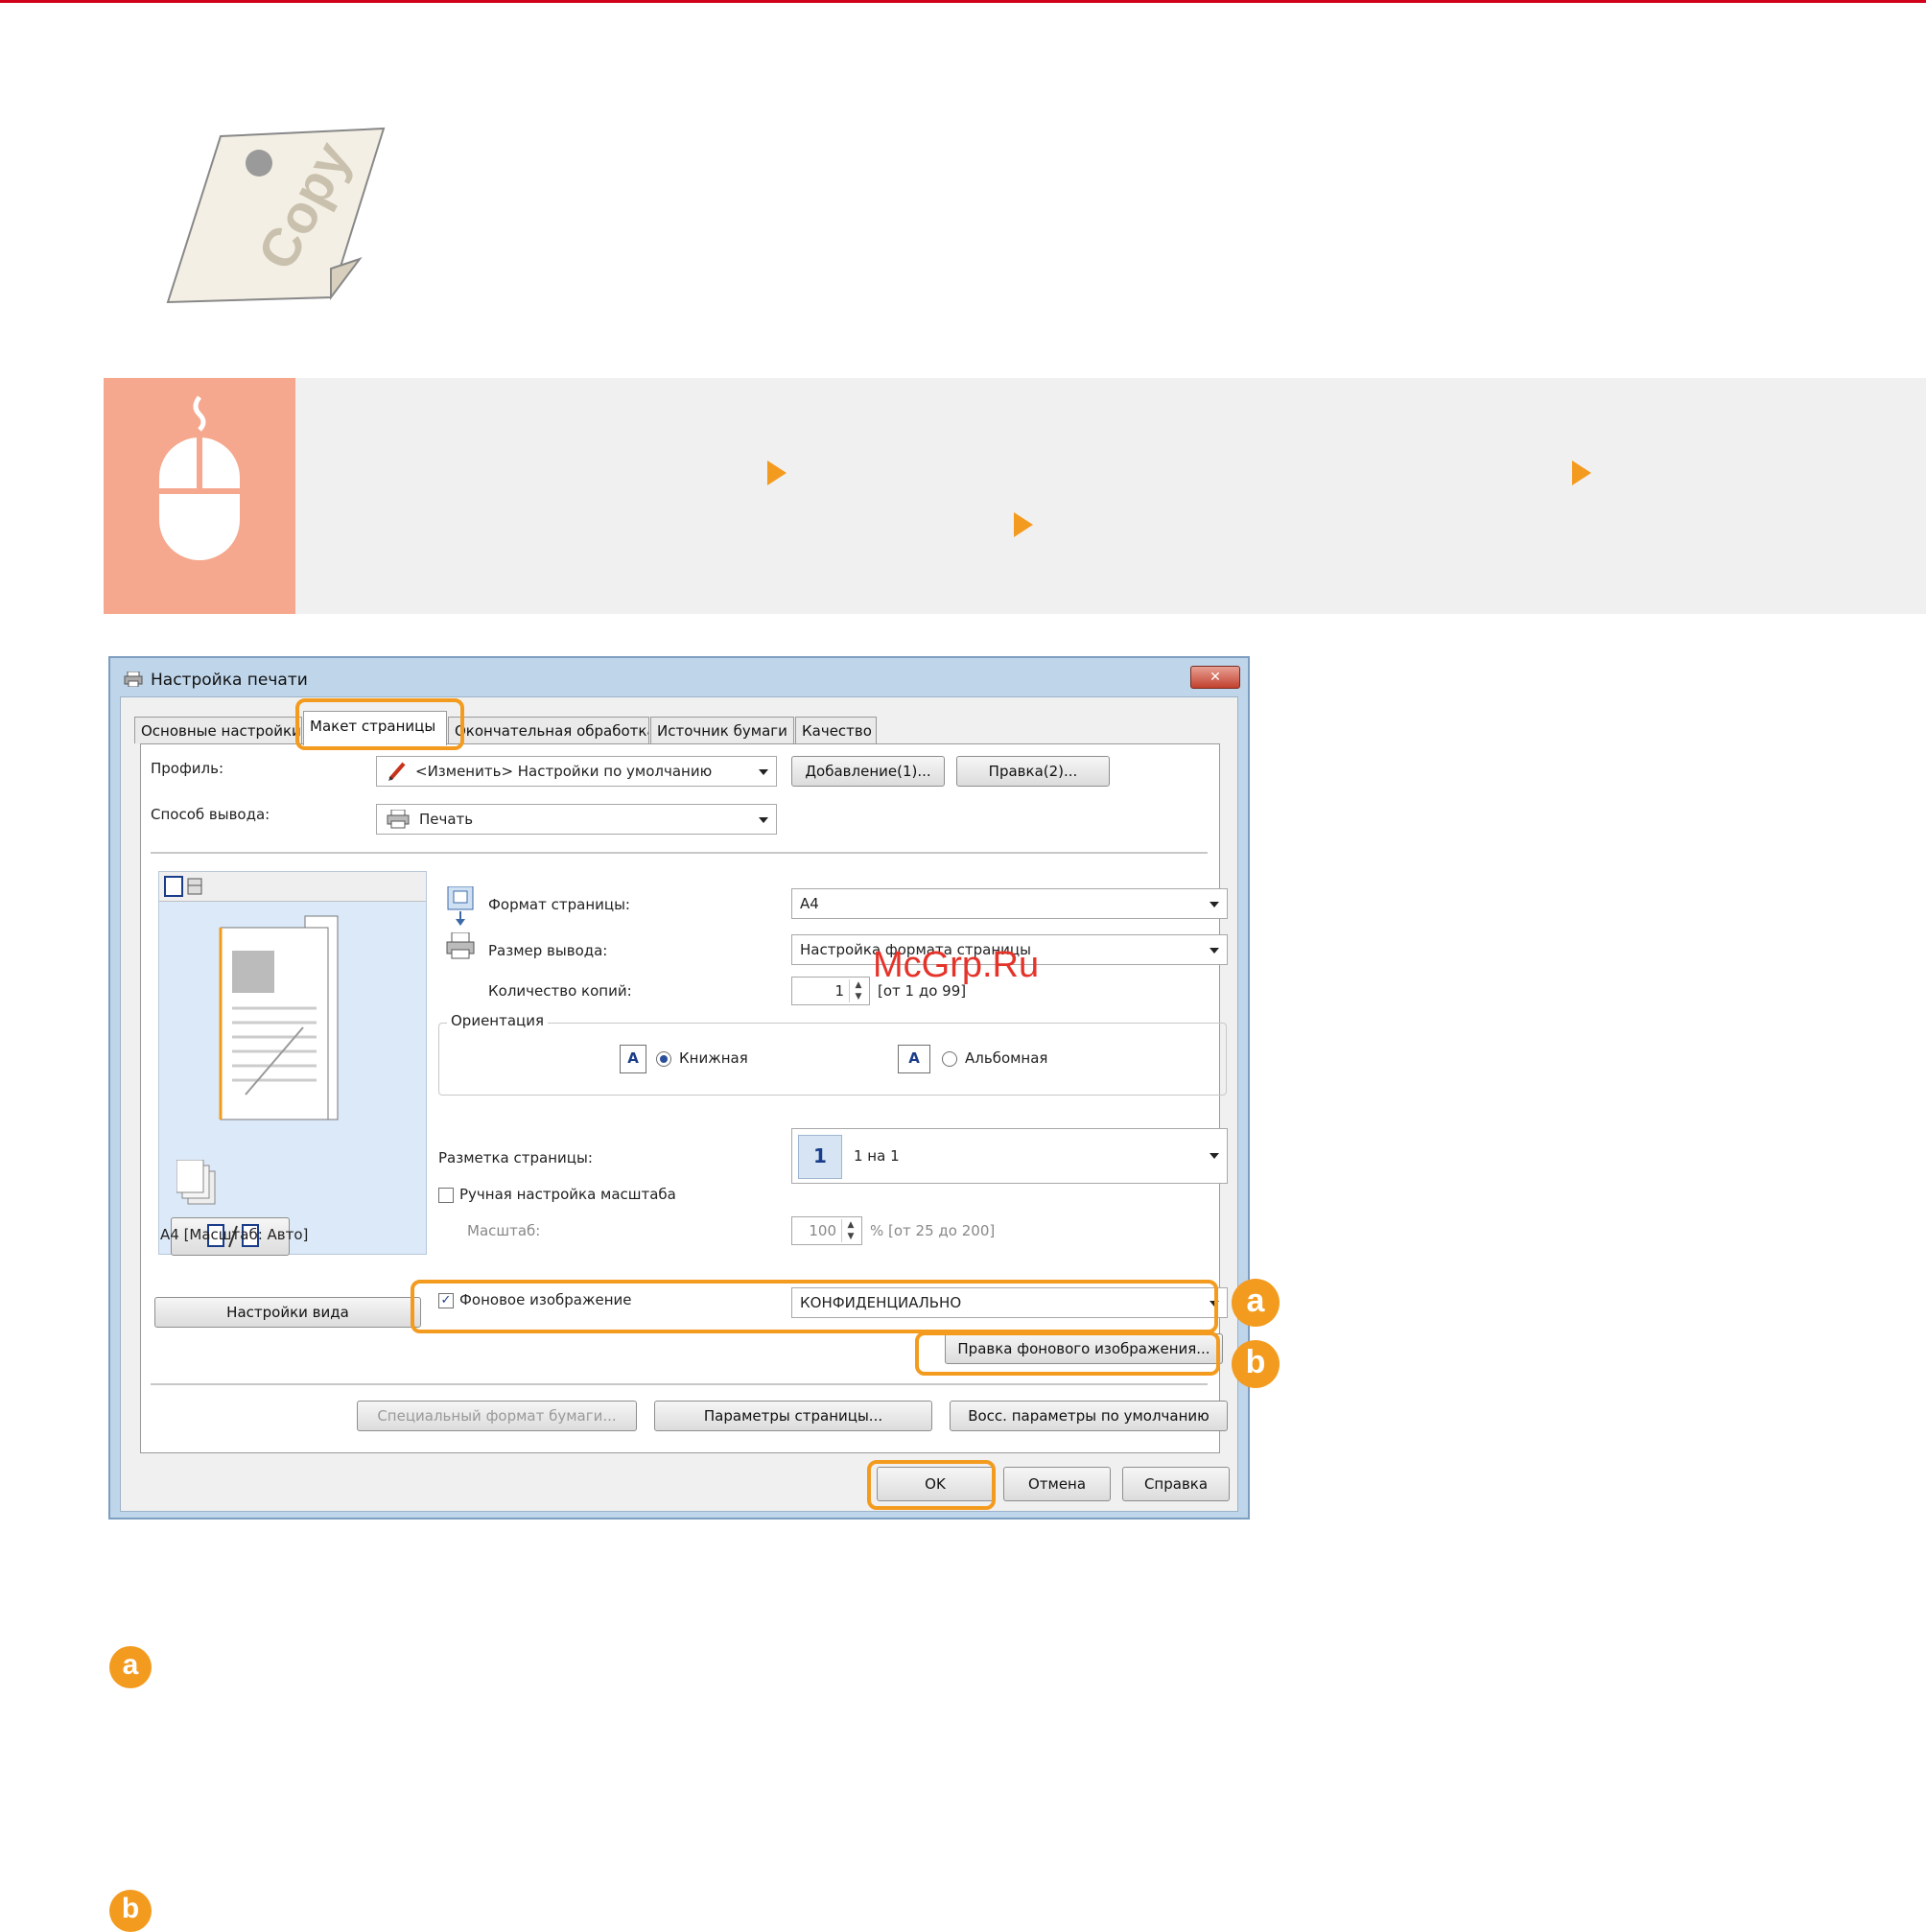 The height and width of the screenshot is (1932, 1926). What do you see at coordinates (833, 1054) in the screenshot?
I see `orientation-group: Ориентация A Книжная A Альбомная` at bounding box center [833, 1054].